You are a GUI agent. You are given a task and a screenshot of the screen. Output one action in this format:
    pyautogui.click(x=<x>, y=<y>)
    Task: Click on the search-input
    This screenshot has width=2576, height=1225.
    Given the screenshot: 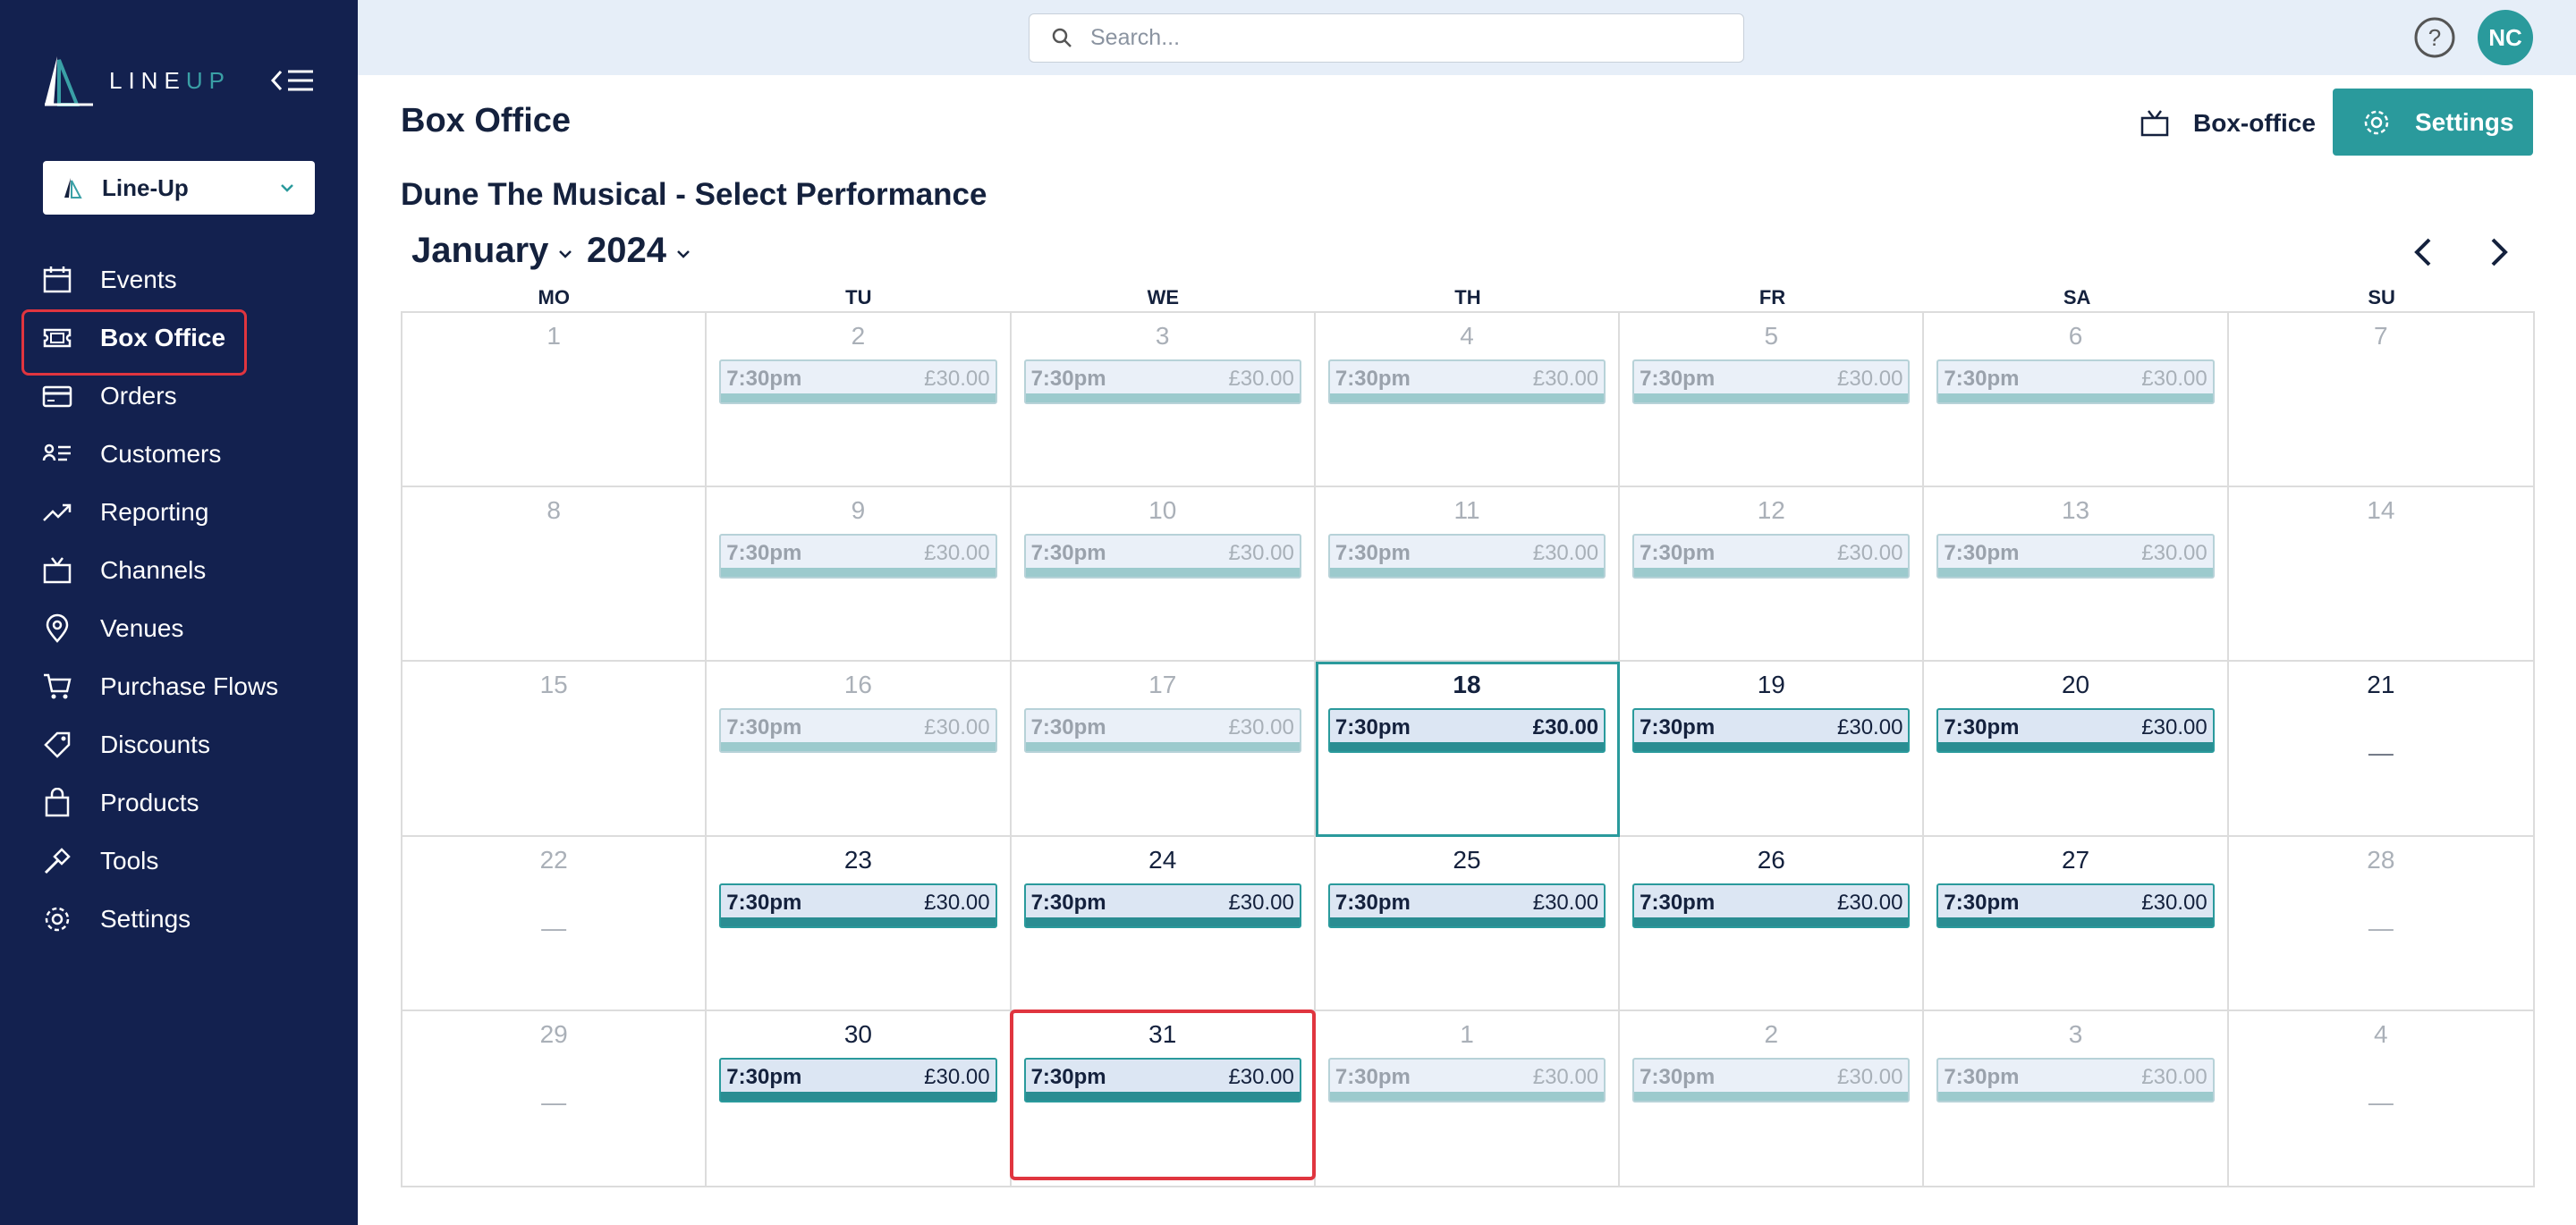 What is the action you would take?
    pyautogui.click(x=1394, y=38)
    